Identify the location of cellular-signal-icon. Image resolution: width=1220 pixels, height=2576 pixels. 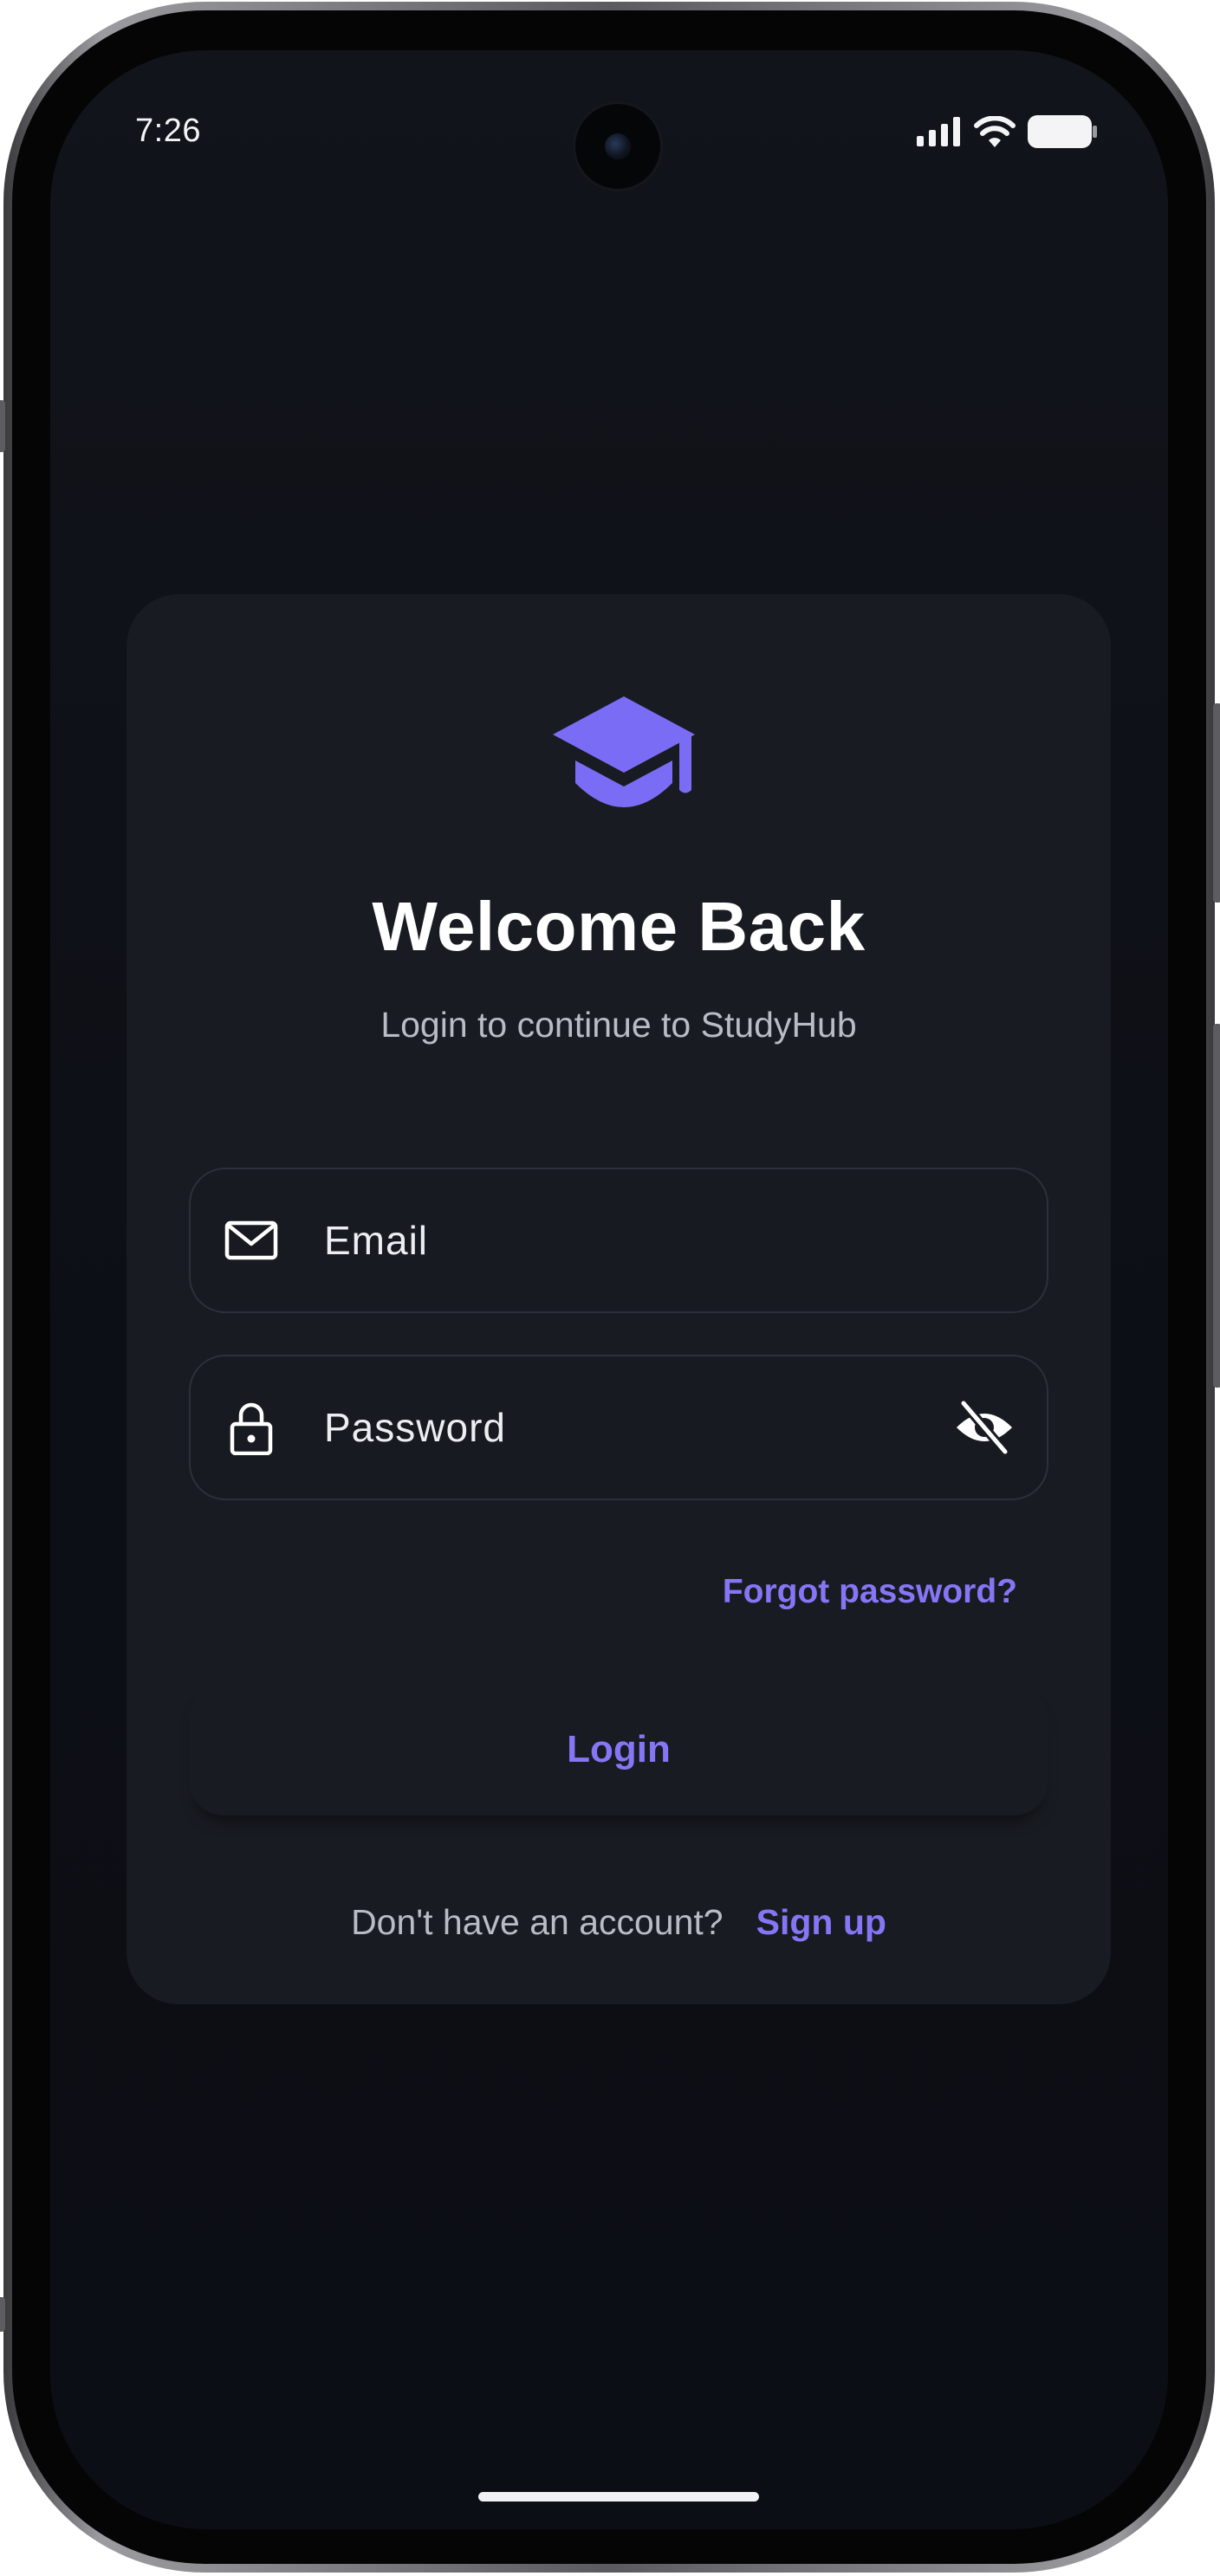
(938, 131).